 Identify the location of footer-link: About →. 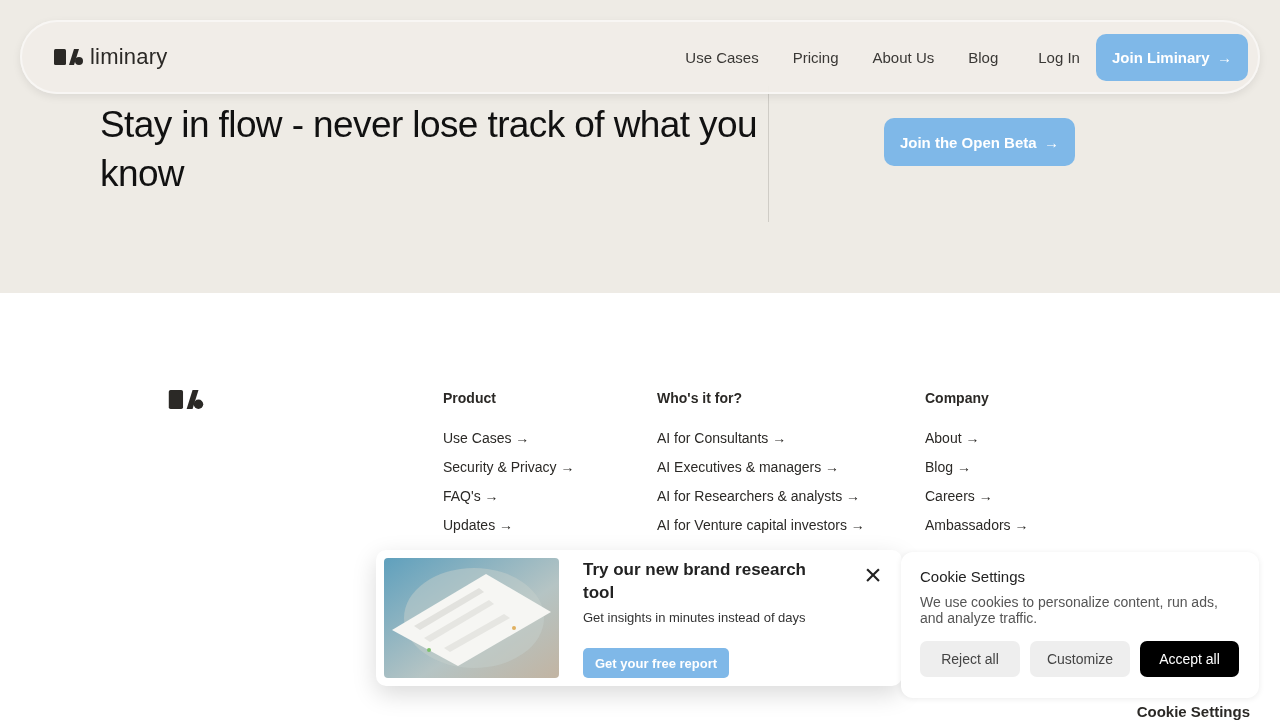
(952, 438).